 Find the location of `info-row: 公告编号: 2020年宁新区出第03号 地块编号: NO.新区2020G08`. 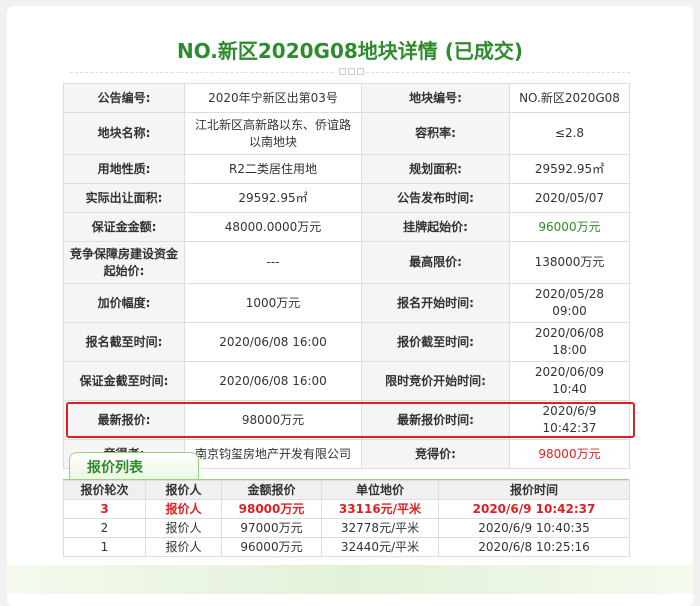

info-row: 公告编号: 2020年宁新区出第03号 地块编号: NO.新区2020G08 is located at coordinates (346, 98).